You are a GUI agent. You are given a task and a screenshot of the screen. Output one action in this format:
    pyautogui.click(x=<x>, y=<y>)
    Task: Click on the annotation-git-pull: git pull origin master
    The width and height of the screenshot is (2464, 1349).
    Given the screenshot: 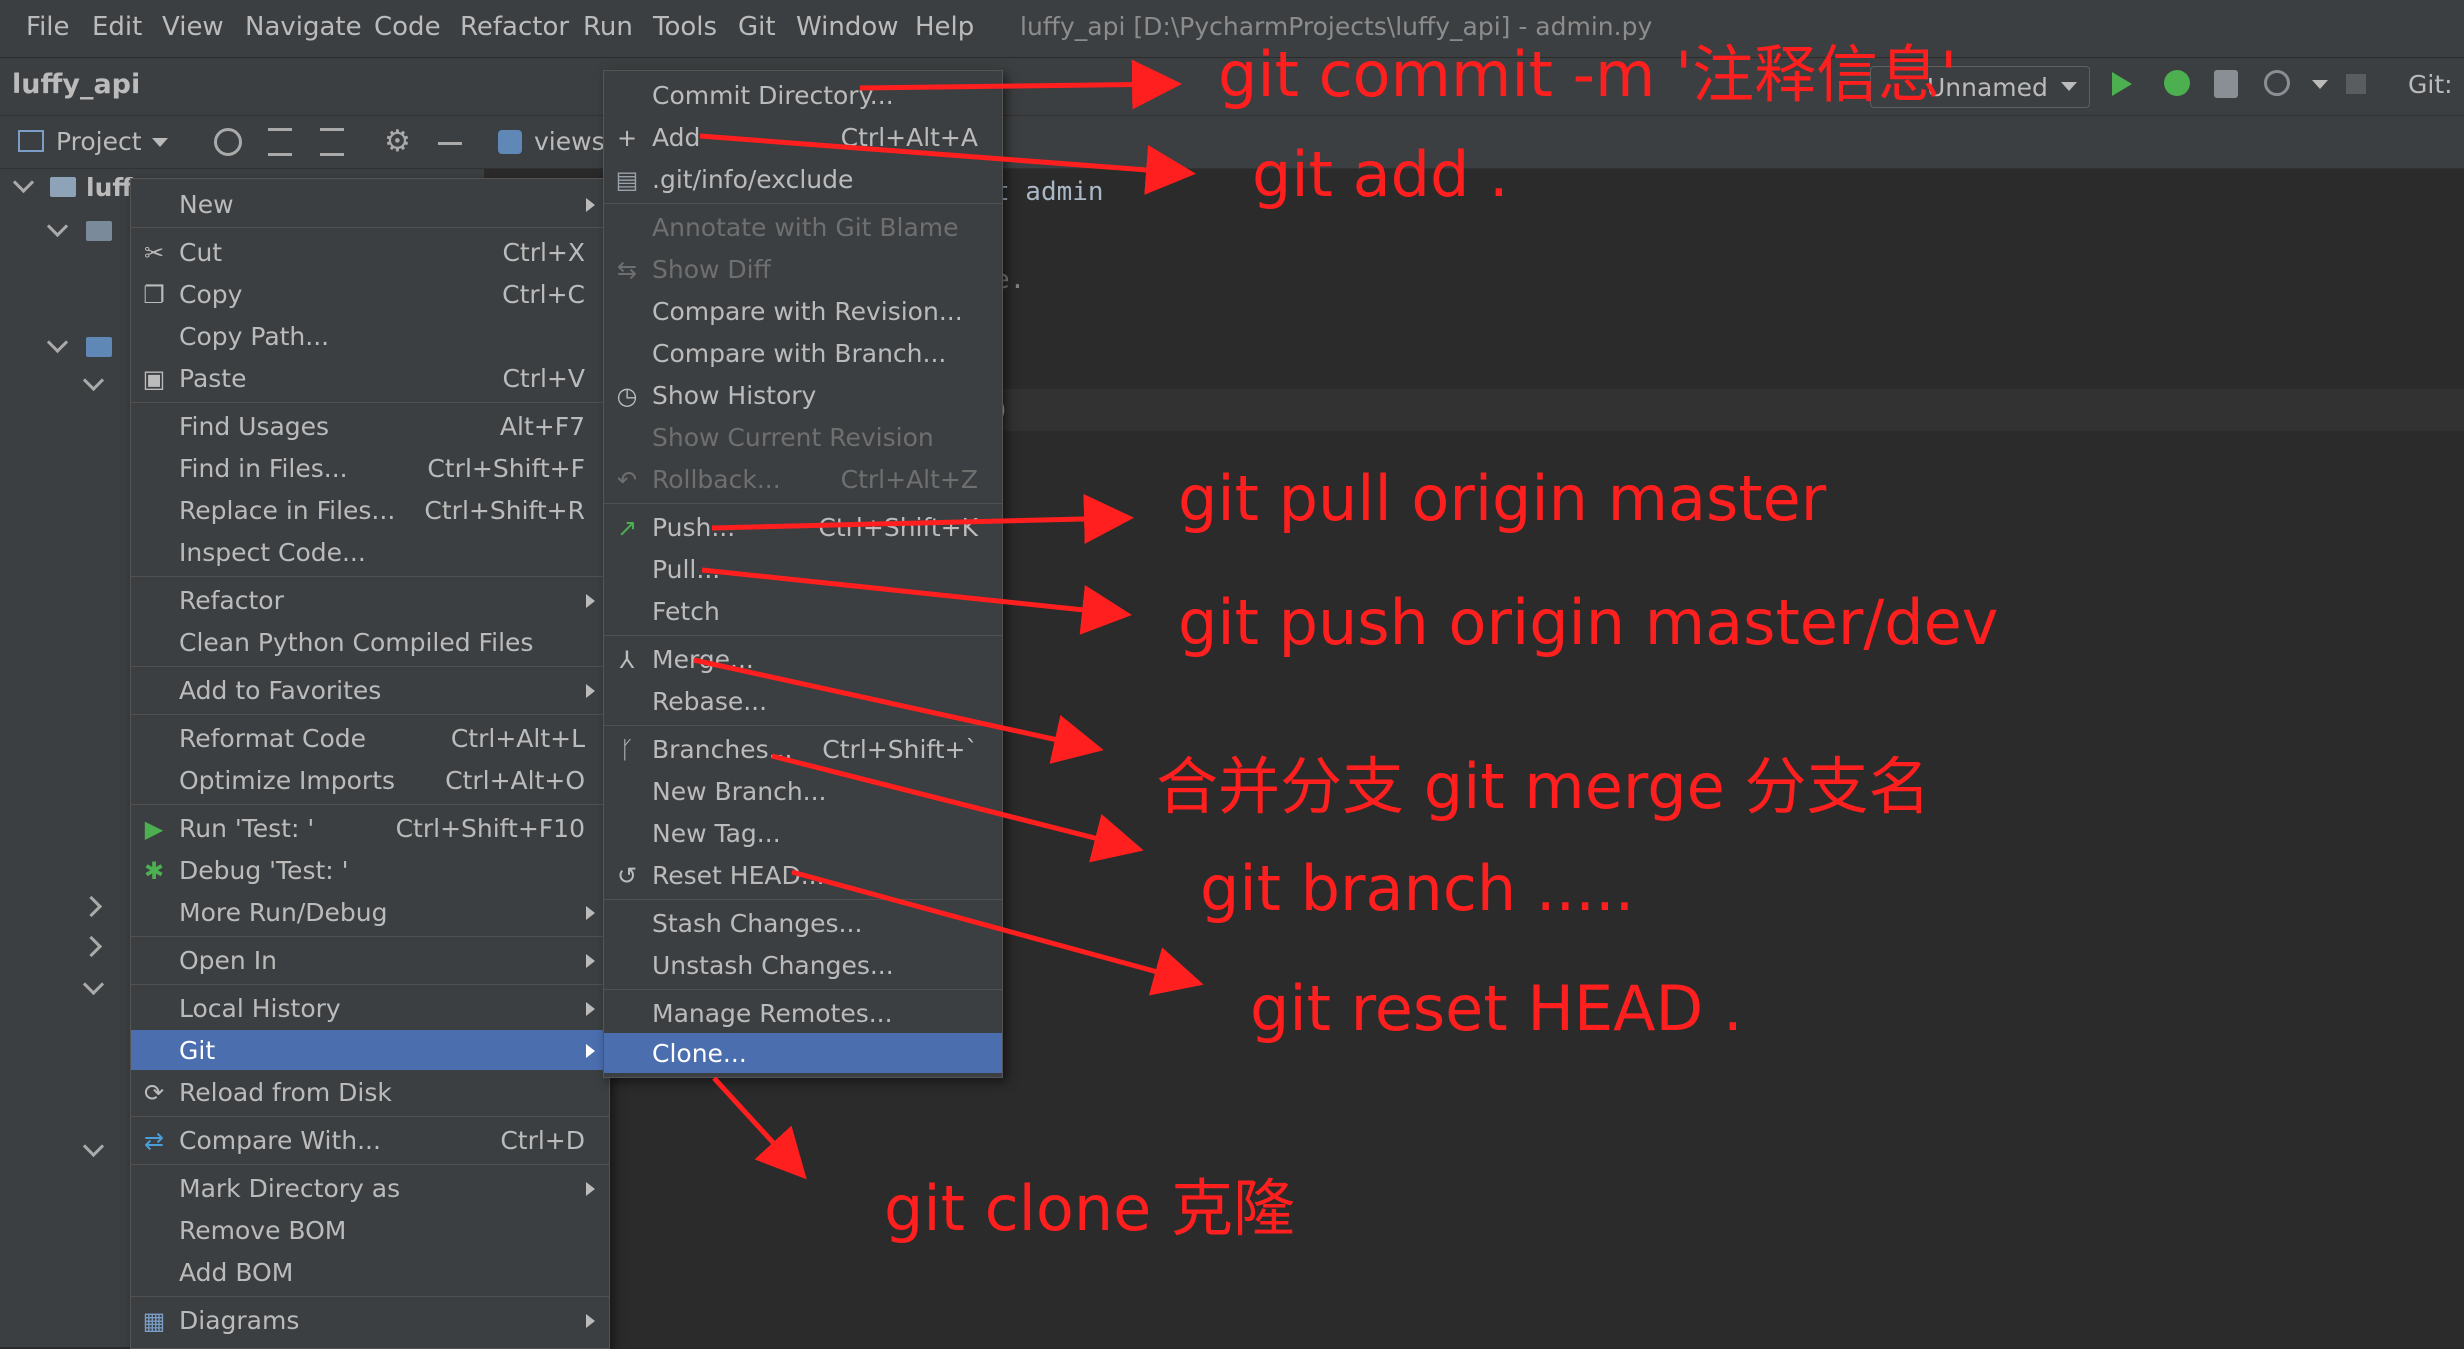 What is the action you would take?
    pyautogui.click(x=1502, y=498)
    